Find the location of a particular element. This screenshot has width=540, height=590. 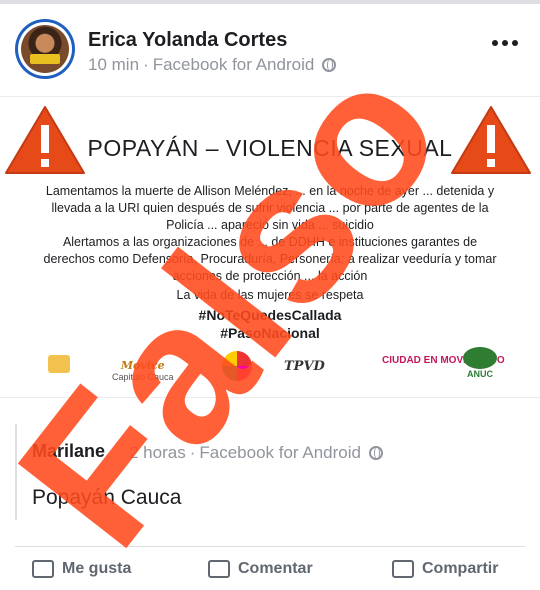

share-icon is located at coordinates (403, 569).